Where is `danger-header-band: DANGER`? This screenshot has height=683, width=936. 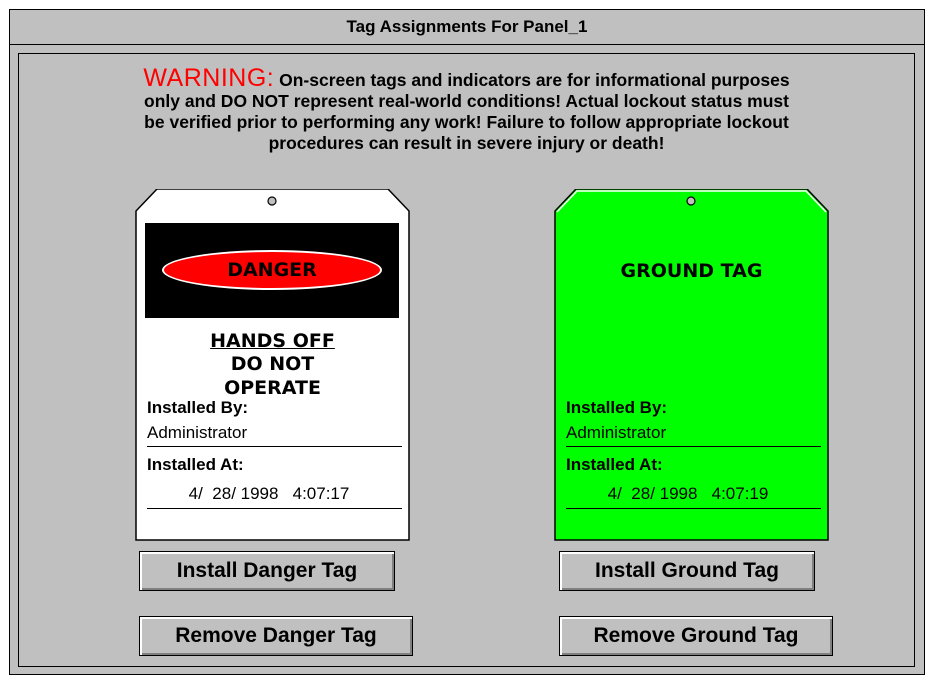 danger-header-band: DANGER is located at coordinates (272, 270).